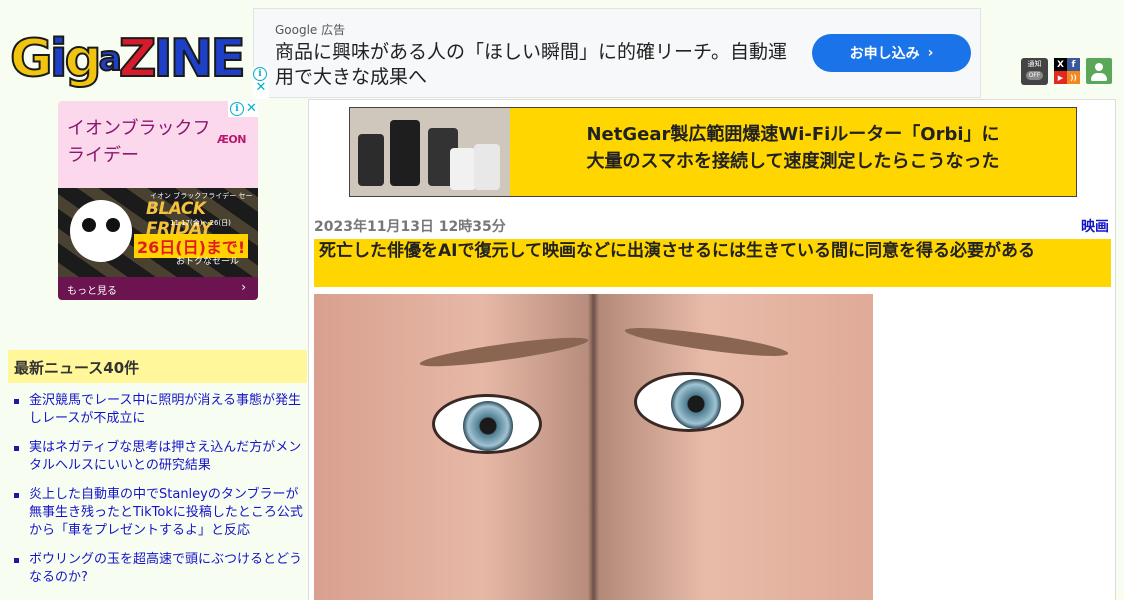 The width and height of the screenshot is (1124, 600). What do you see at coordinates (430, 152) in the screenshot?
I see `router-photo` at bounding box center [430, 152].